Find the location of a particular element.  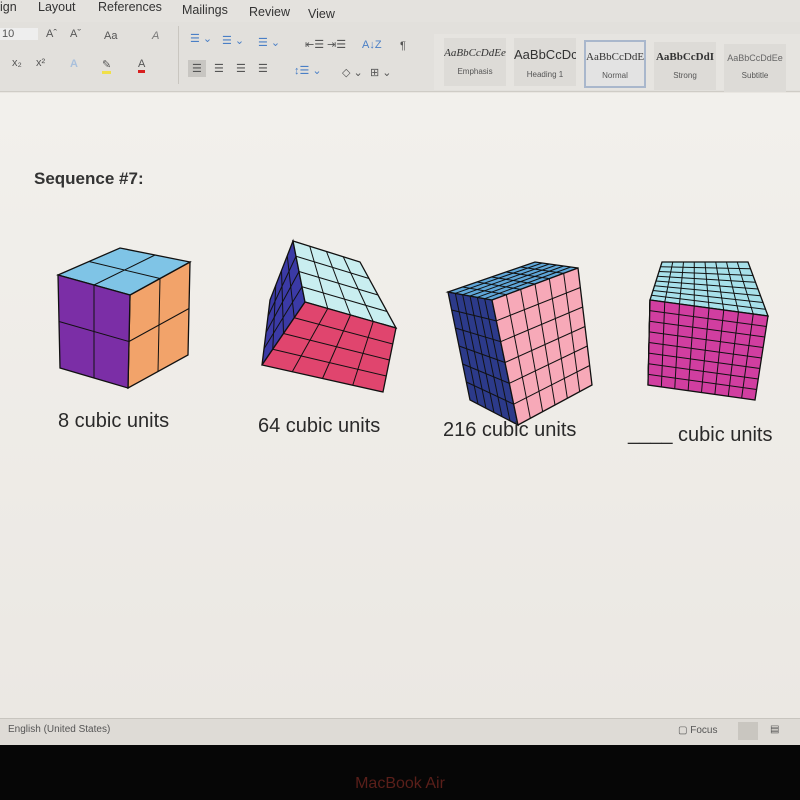

cube-caption-1: 8 cubic units is located at coordinates (114, 421).